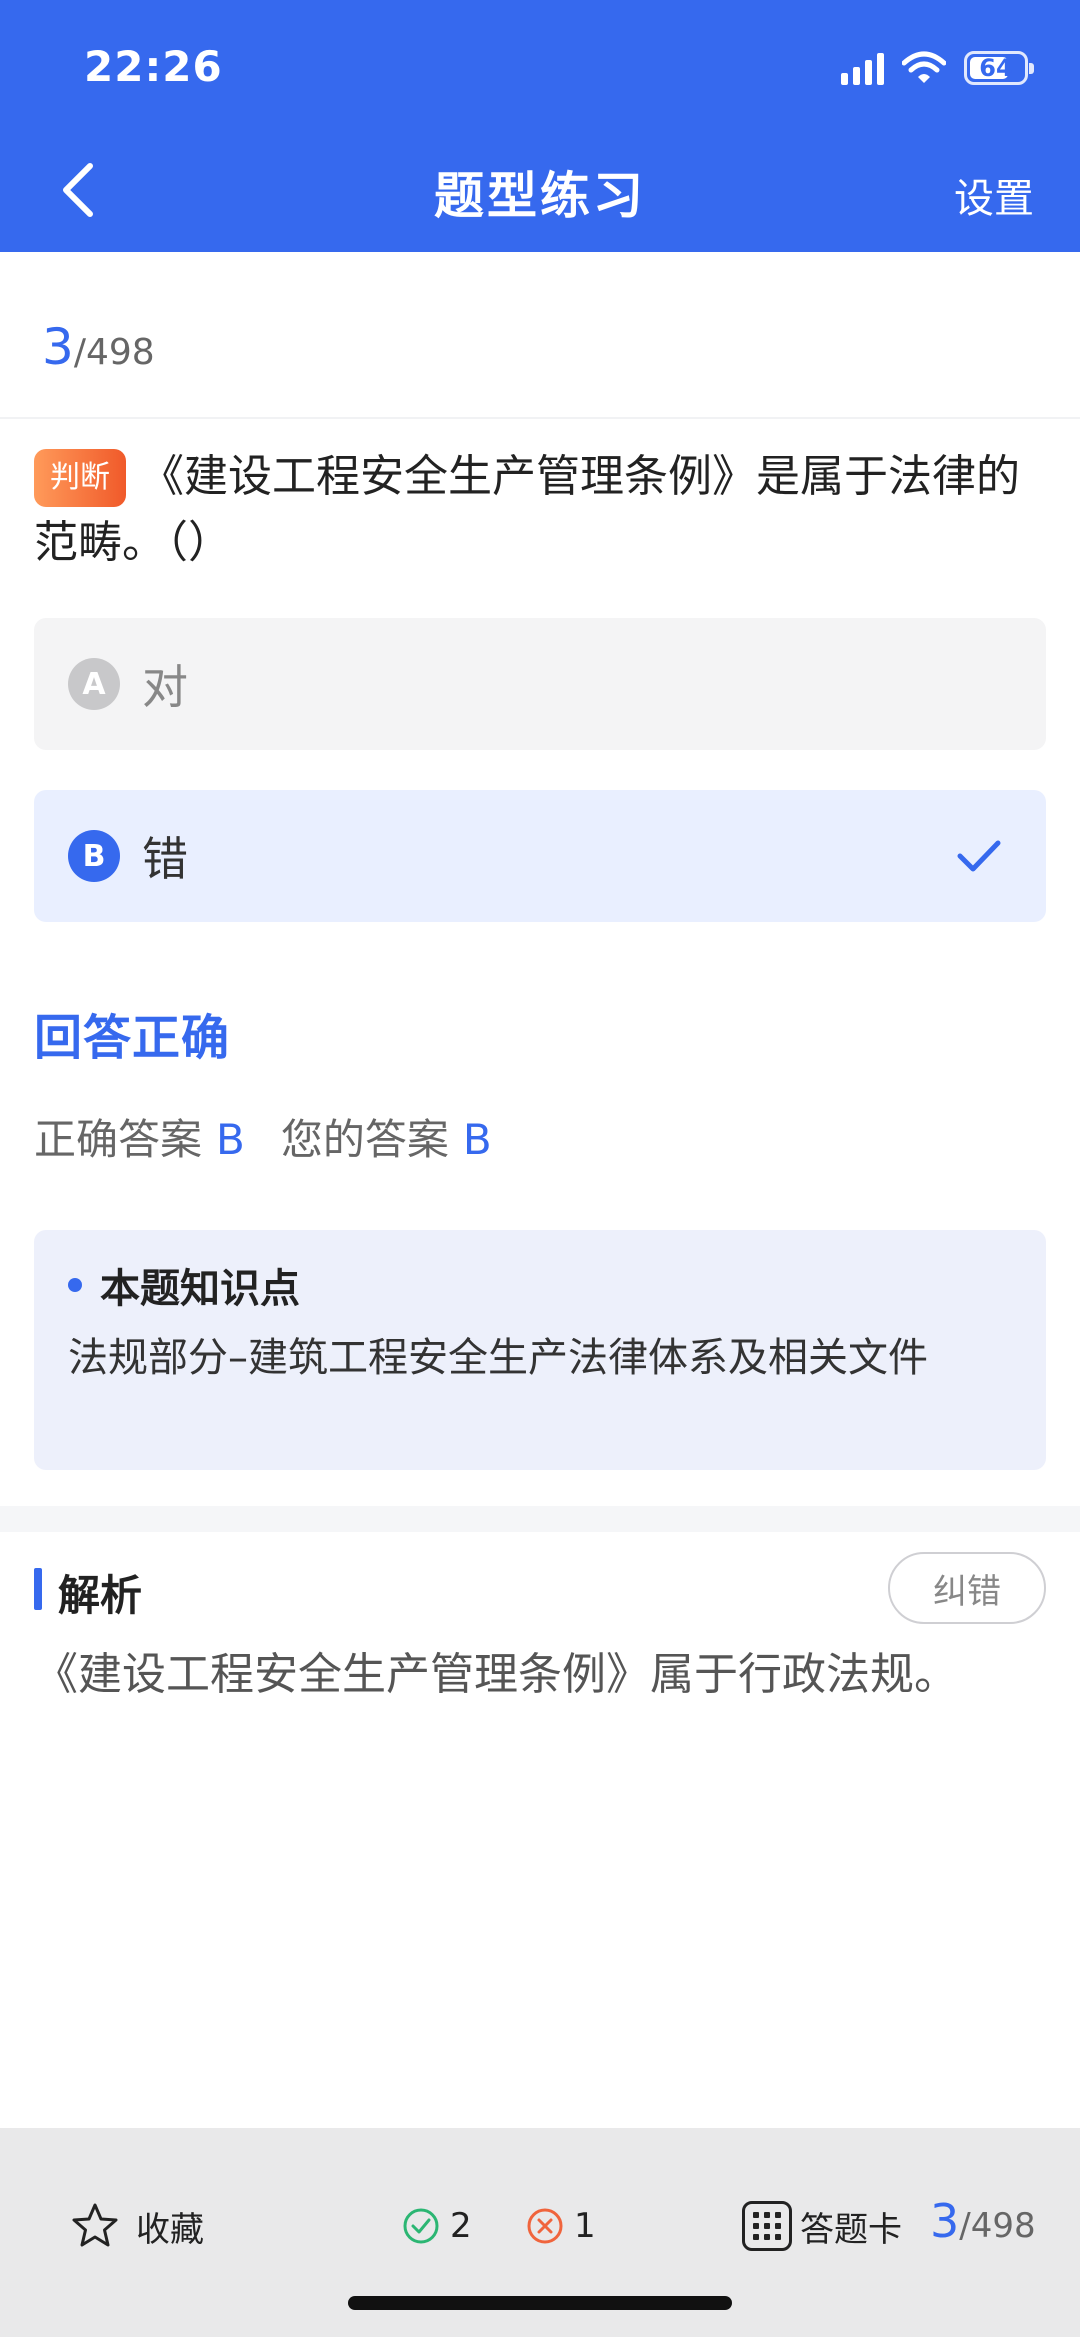 This screenshot has width=1080, height=2337. I want to click on bottom-total-count: /498, so click(997, 2226).